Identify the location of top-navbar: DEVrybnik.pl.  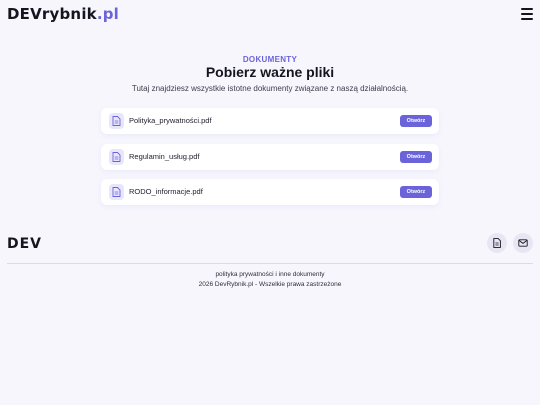
(270, 15).